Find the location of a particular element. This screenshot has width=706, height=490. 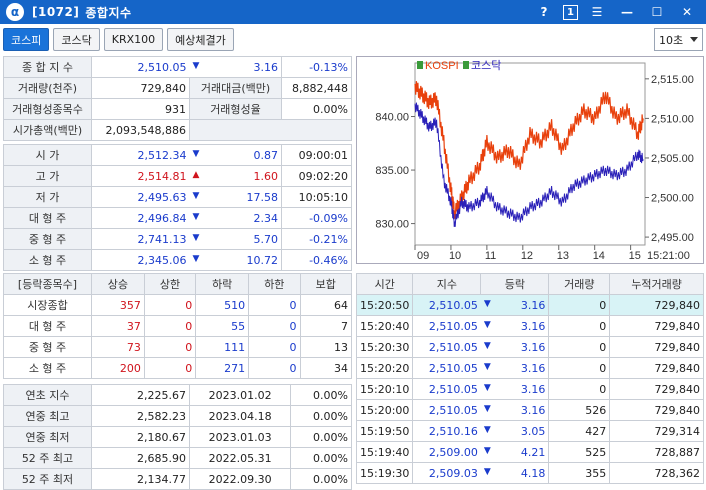

breadth-cell: 271 is located at coordinates (222, 368).